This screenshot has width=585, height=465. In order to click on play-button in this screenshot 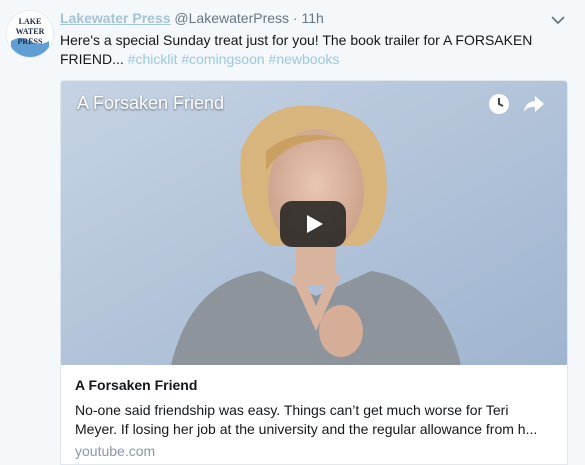, I will do `click(313, 224)`.